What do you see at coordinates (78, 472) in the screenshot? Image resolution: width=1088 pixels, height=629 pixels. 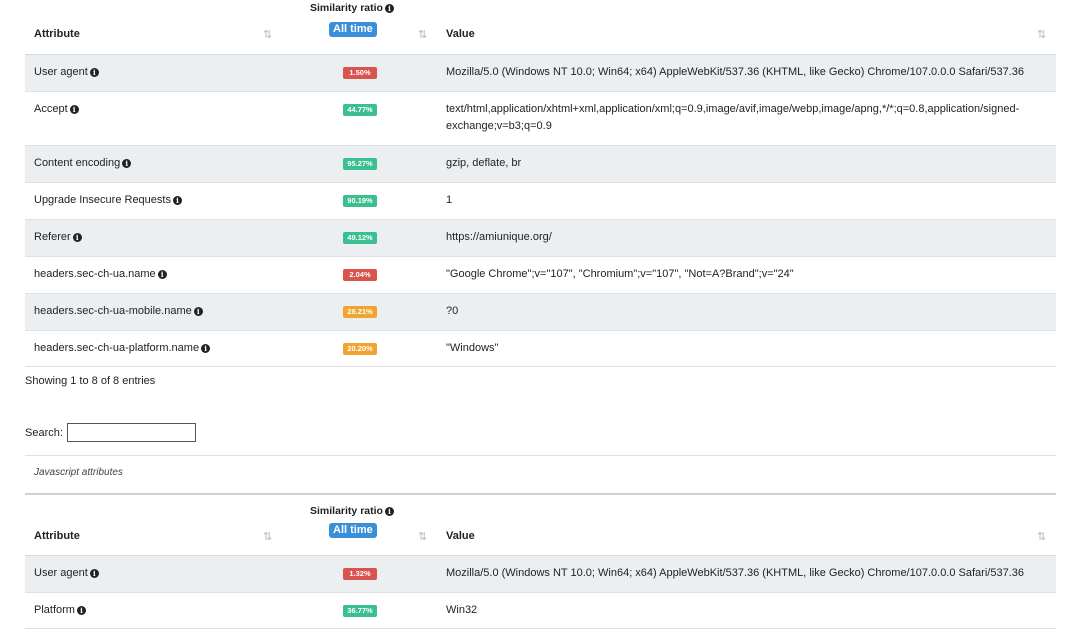 I see `section-title: Javascript attributes` at bounding box center [78, 472].